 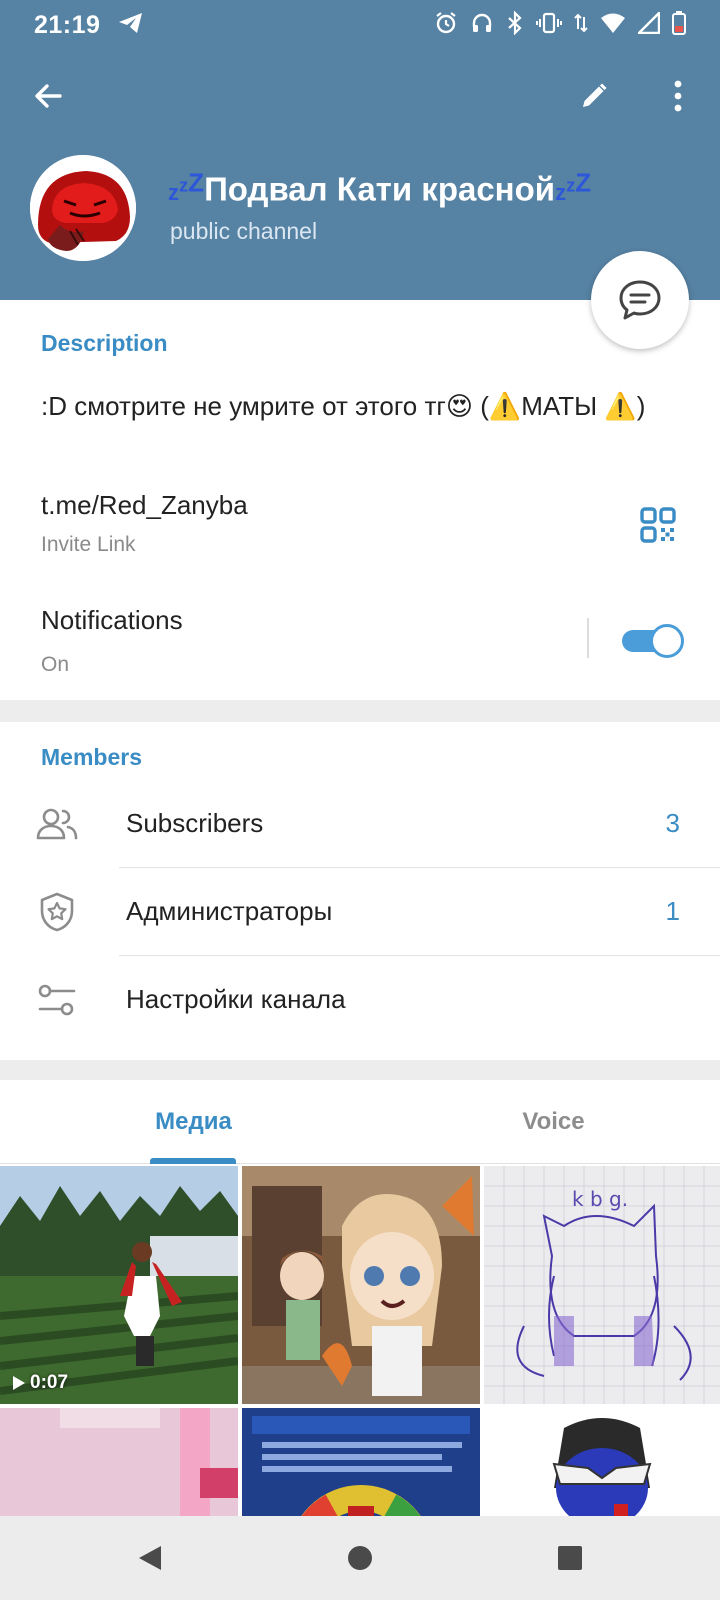 What do you see at coordinates (648, 24) in the screenshot?
I see `signal-icon` at bounding box center [648, 24].